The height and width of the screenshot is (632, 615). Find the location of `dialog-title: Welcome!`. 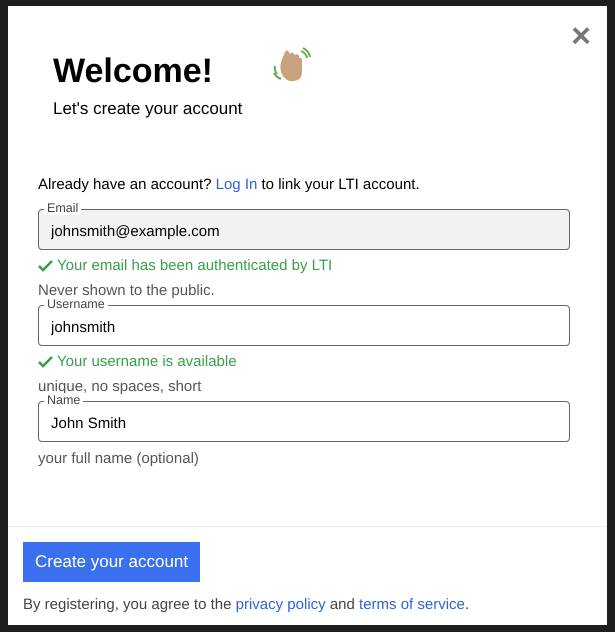

dialog-title: Welcome! is located at coordinates (133, 71).